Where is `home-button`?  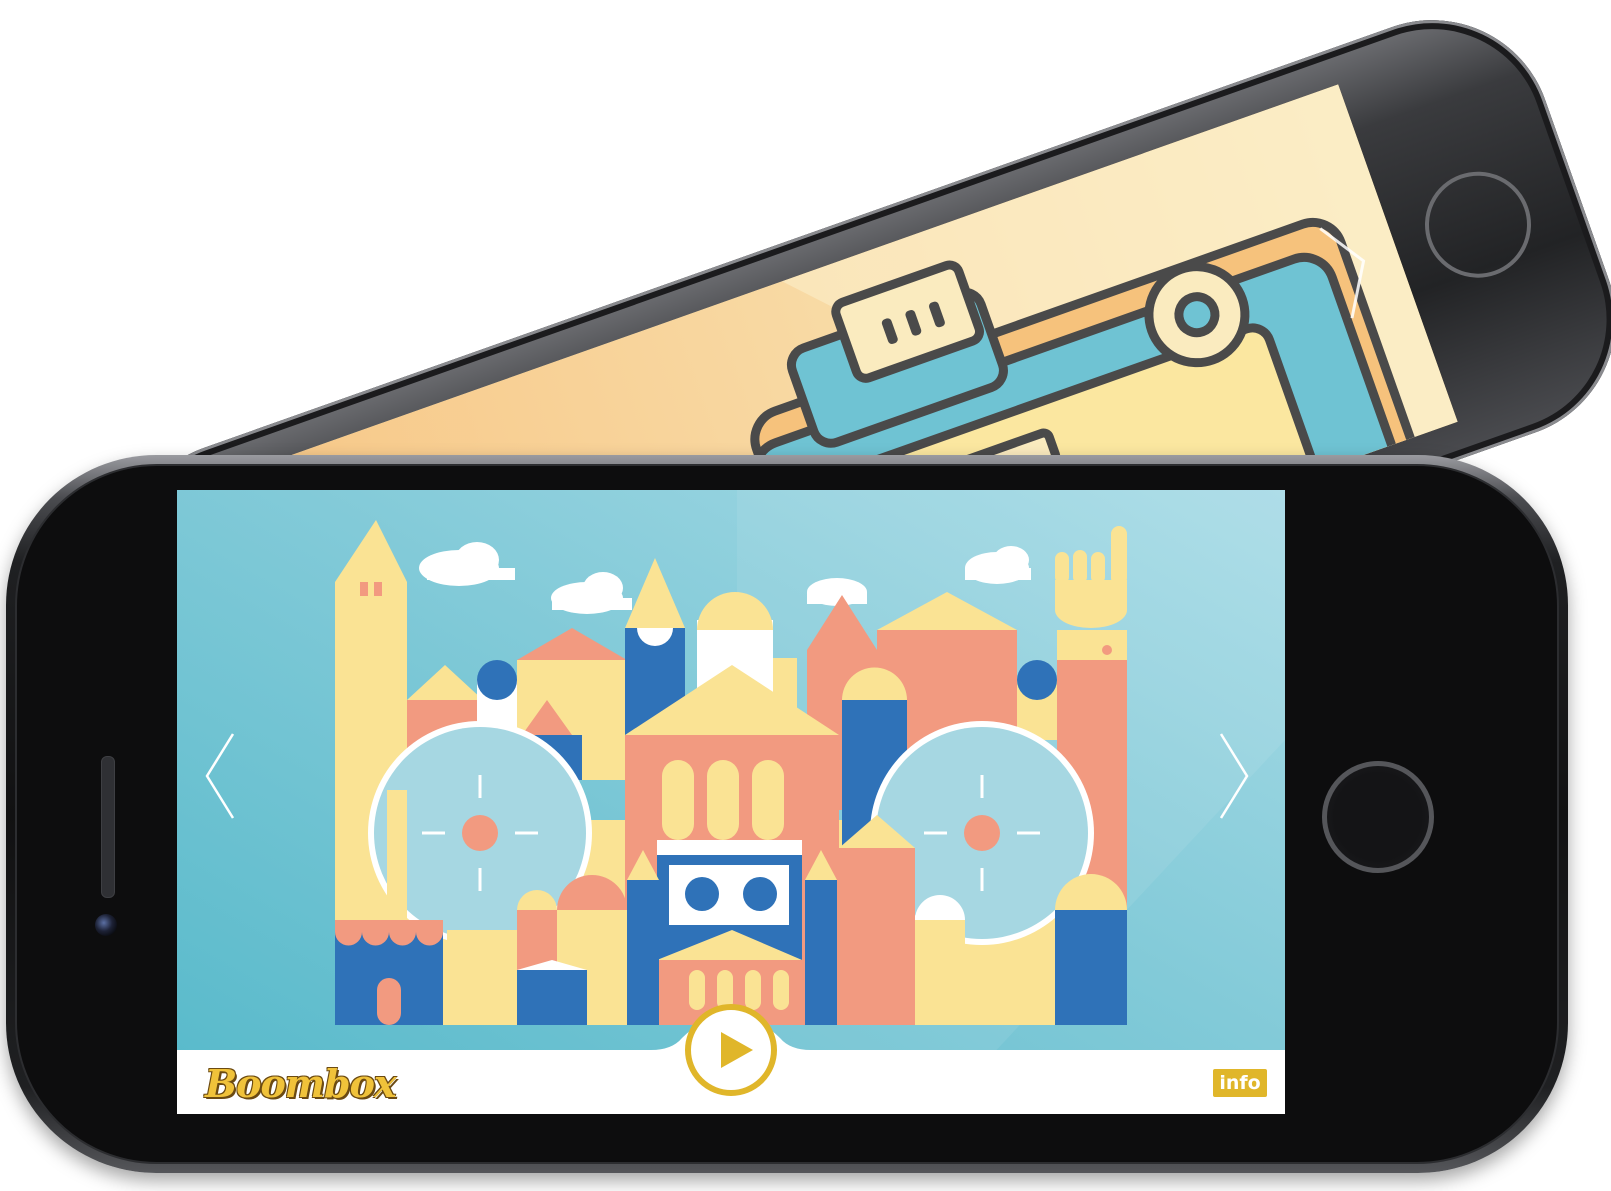
home-button is located at coordinates (1378, 817).